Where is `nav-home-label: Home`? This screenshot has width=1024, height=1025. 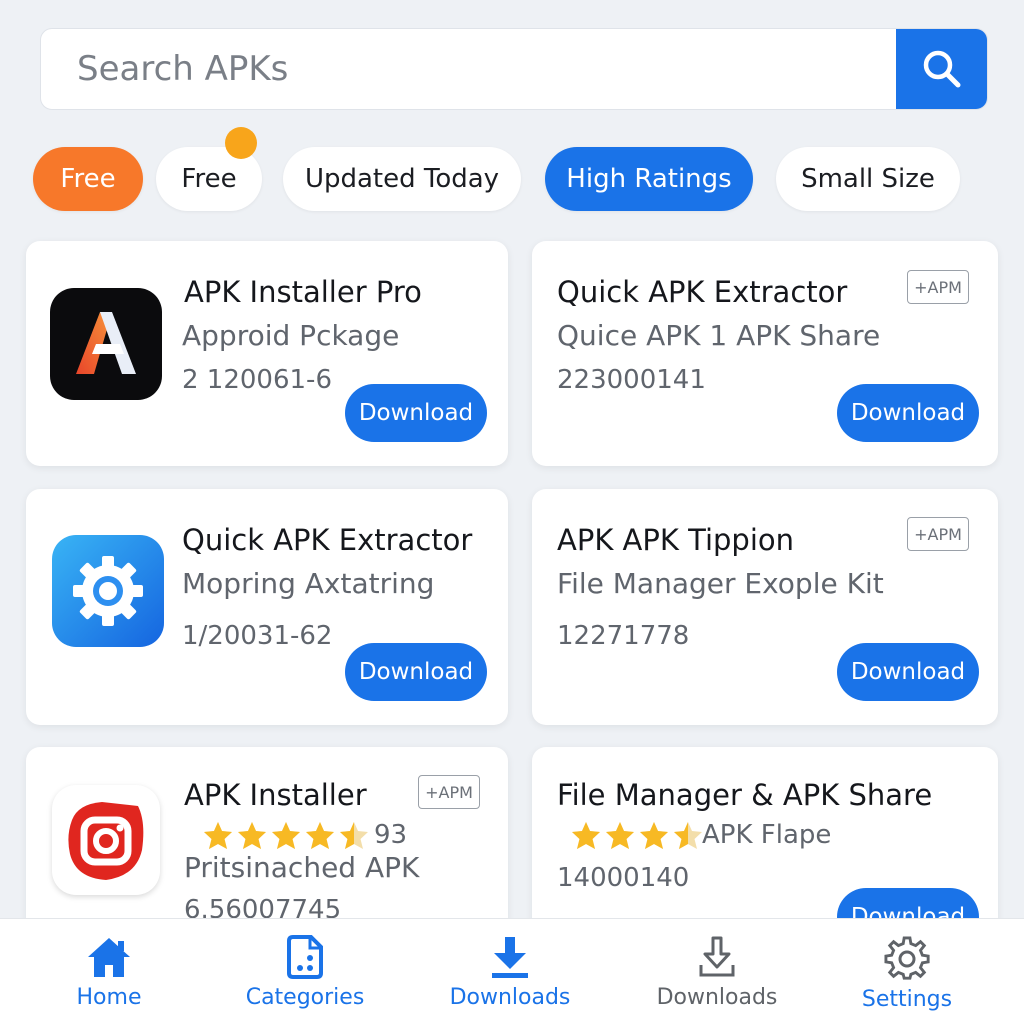 nav-home-label: Home is located at coordinates (109, 997).